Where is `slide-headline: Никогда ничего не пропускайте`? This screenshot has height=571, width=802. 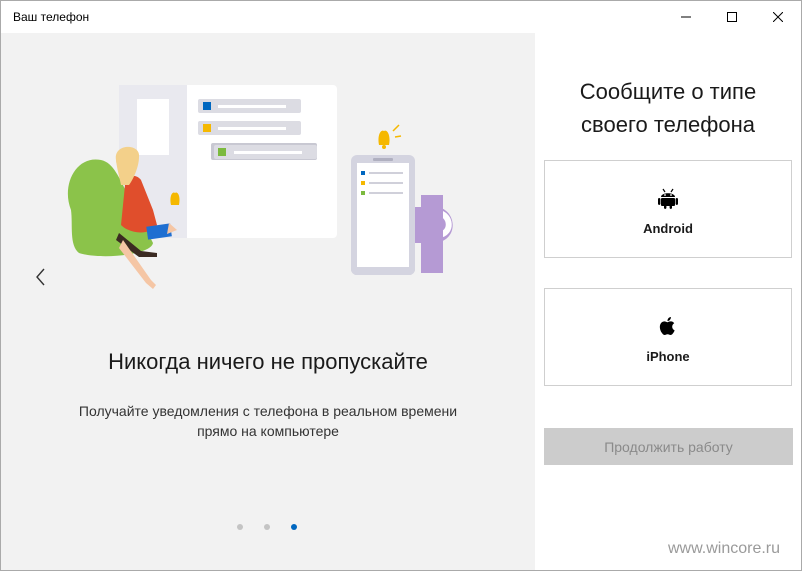
slide-headline: Никогда ничего не пропускайте is located at coordinates (268, 361).